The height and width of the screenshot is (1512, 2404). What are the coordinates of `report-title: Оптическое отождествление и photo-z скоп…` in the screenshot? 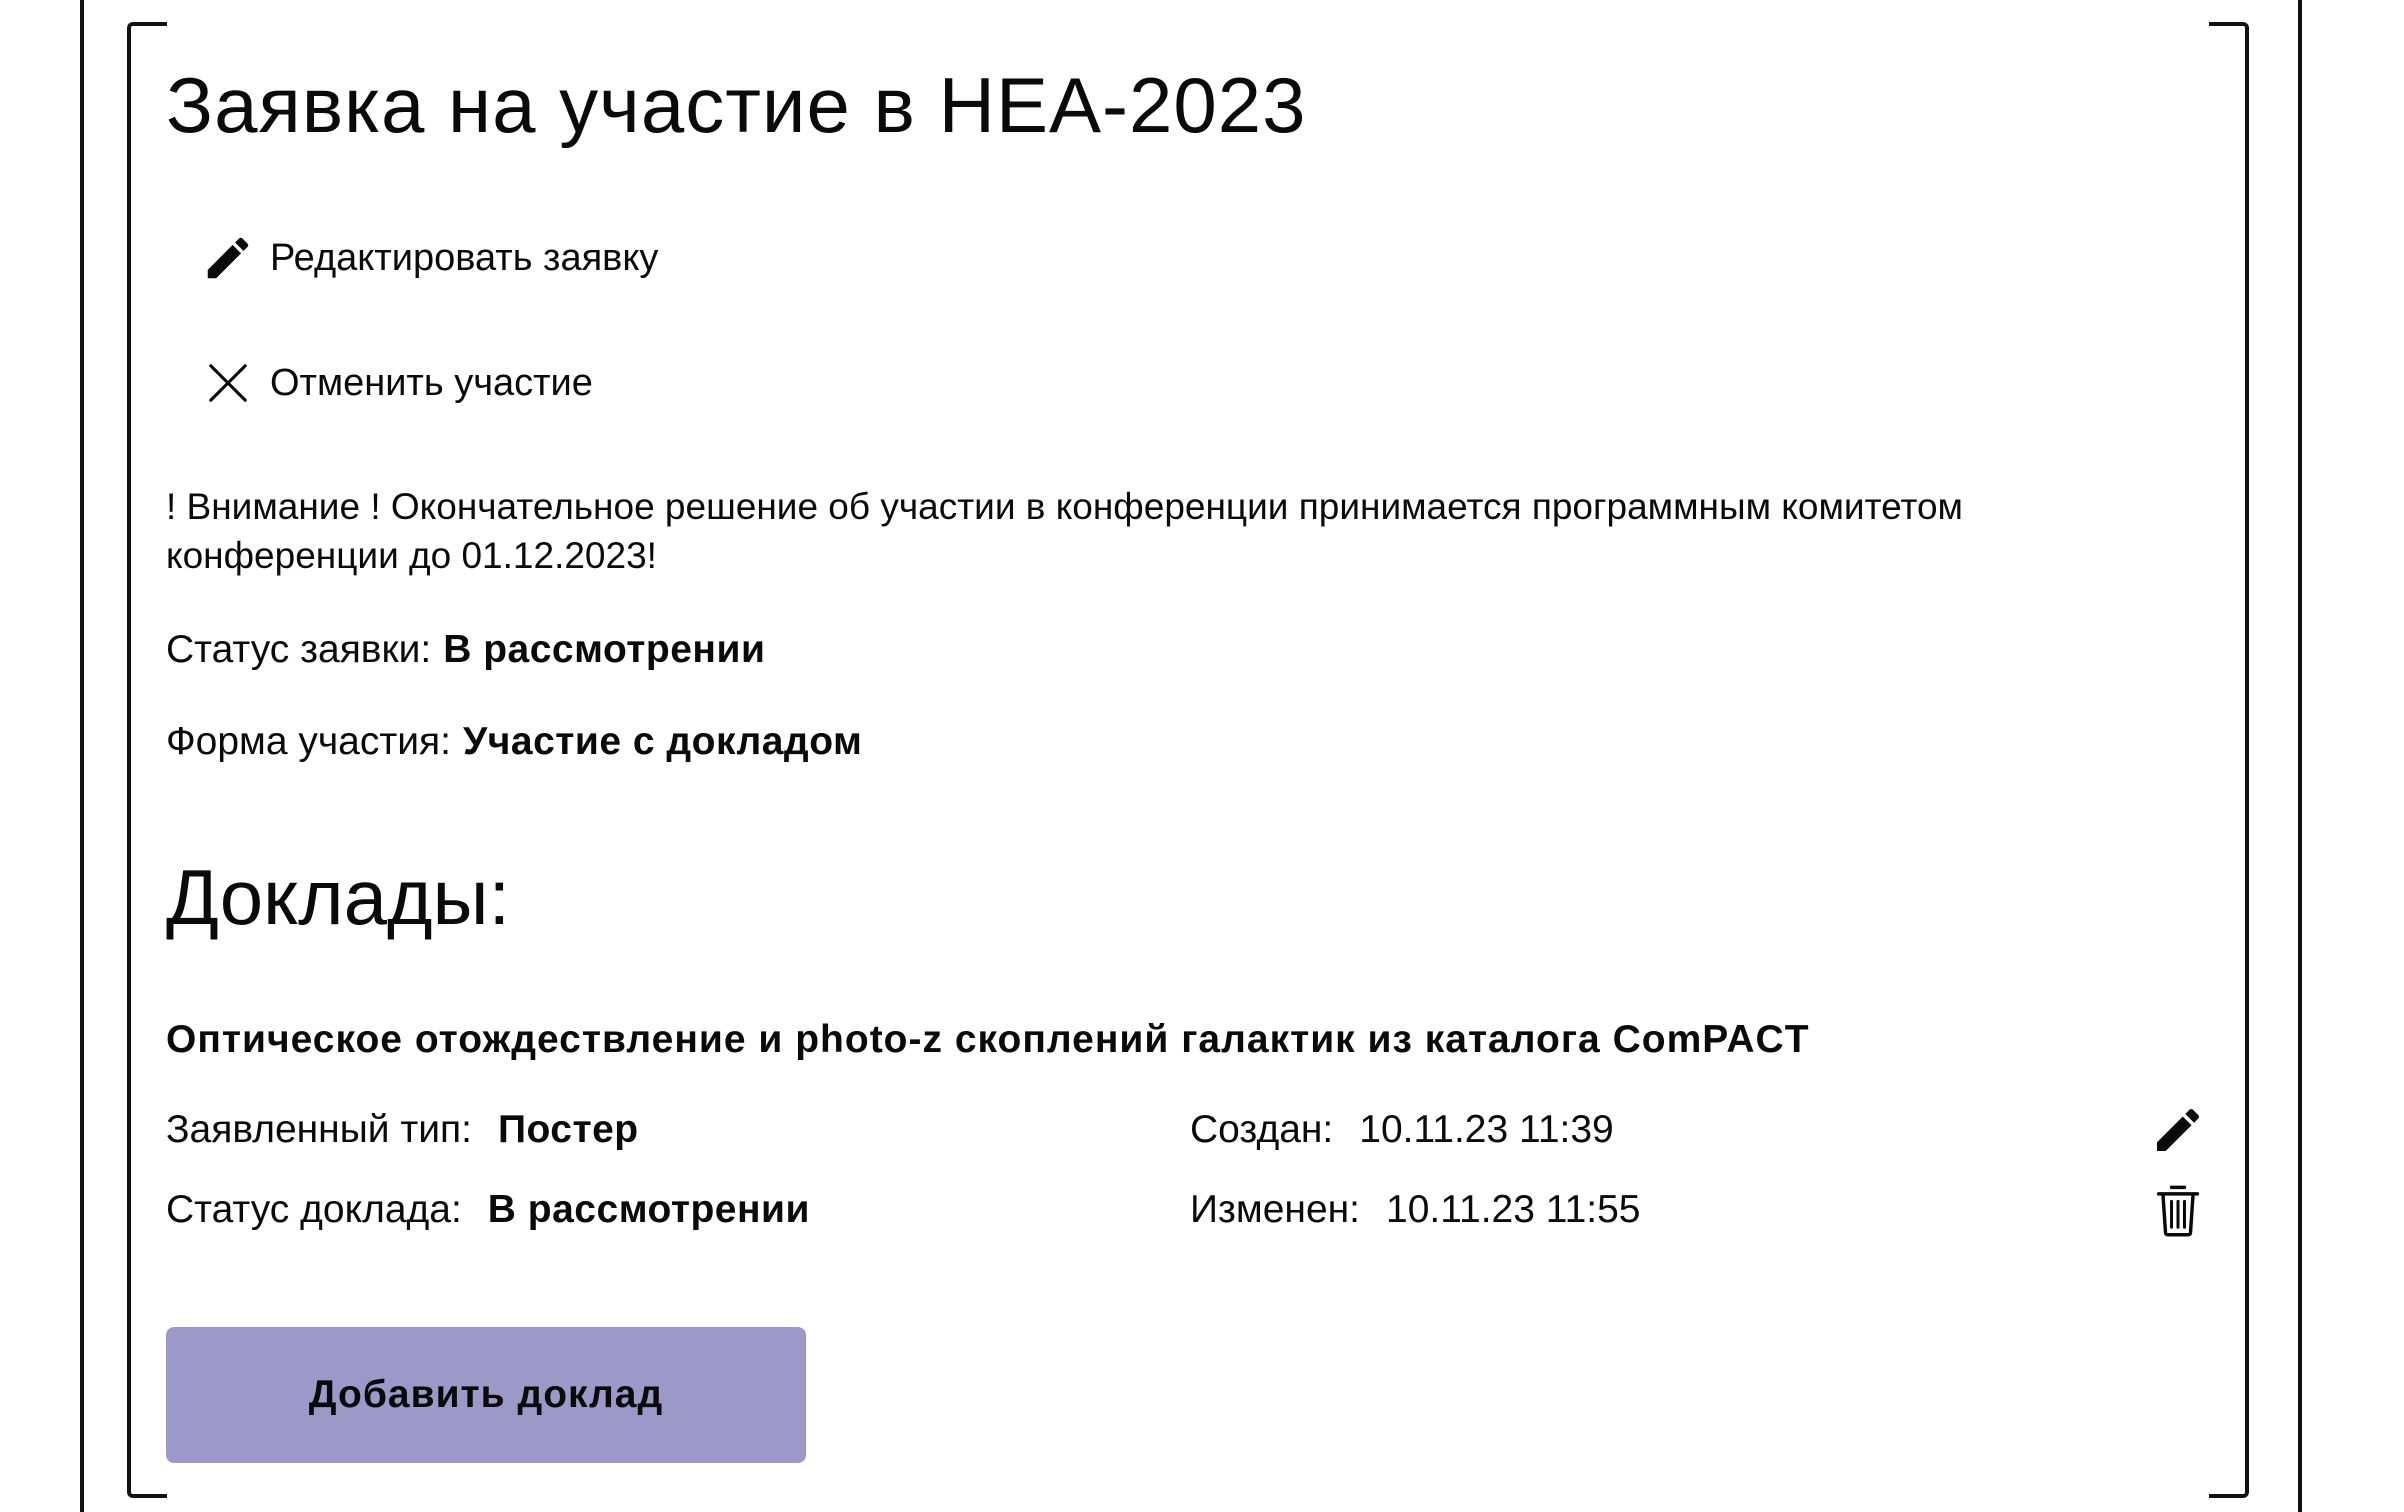 It's located at (988, 1039).